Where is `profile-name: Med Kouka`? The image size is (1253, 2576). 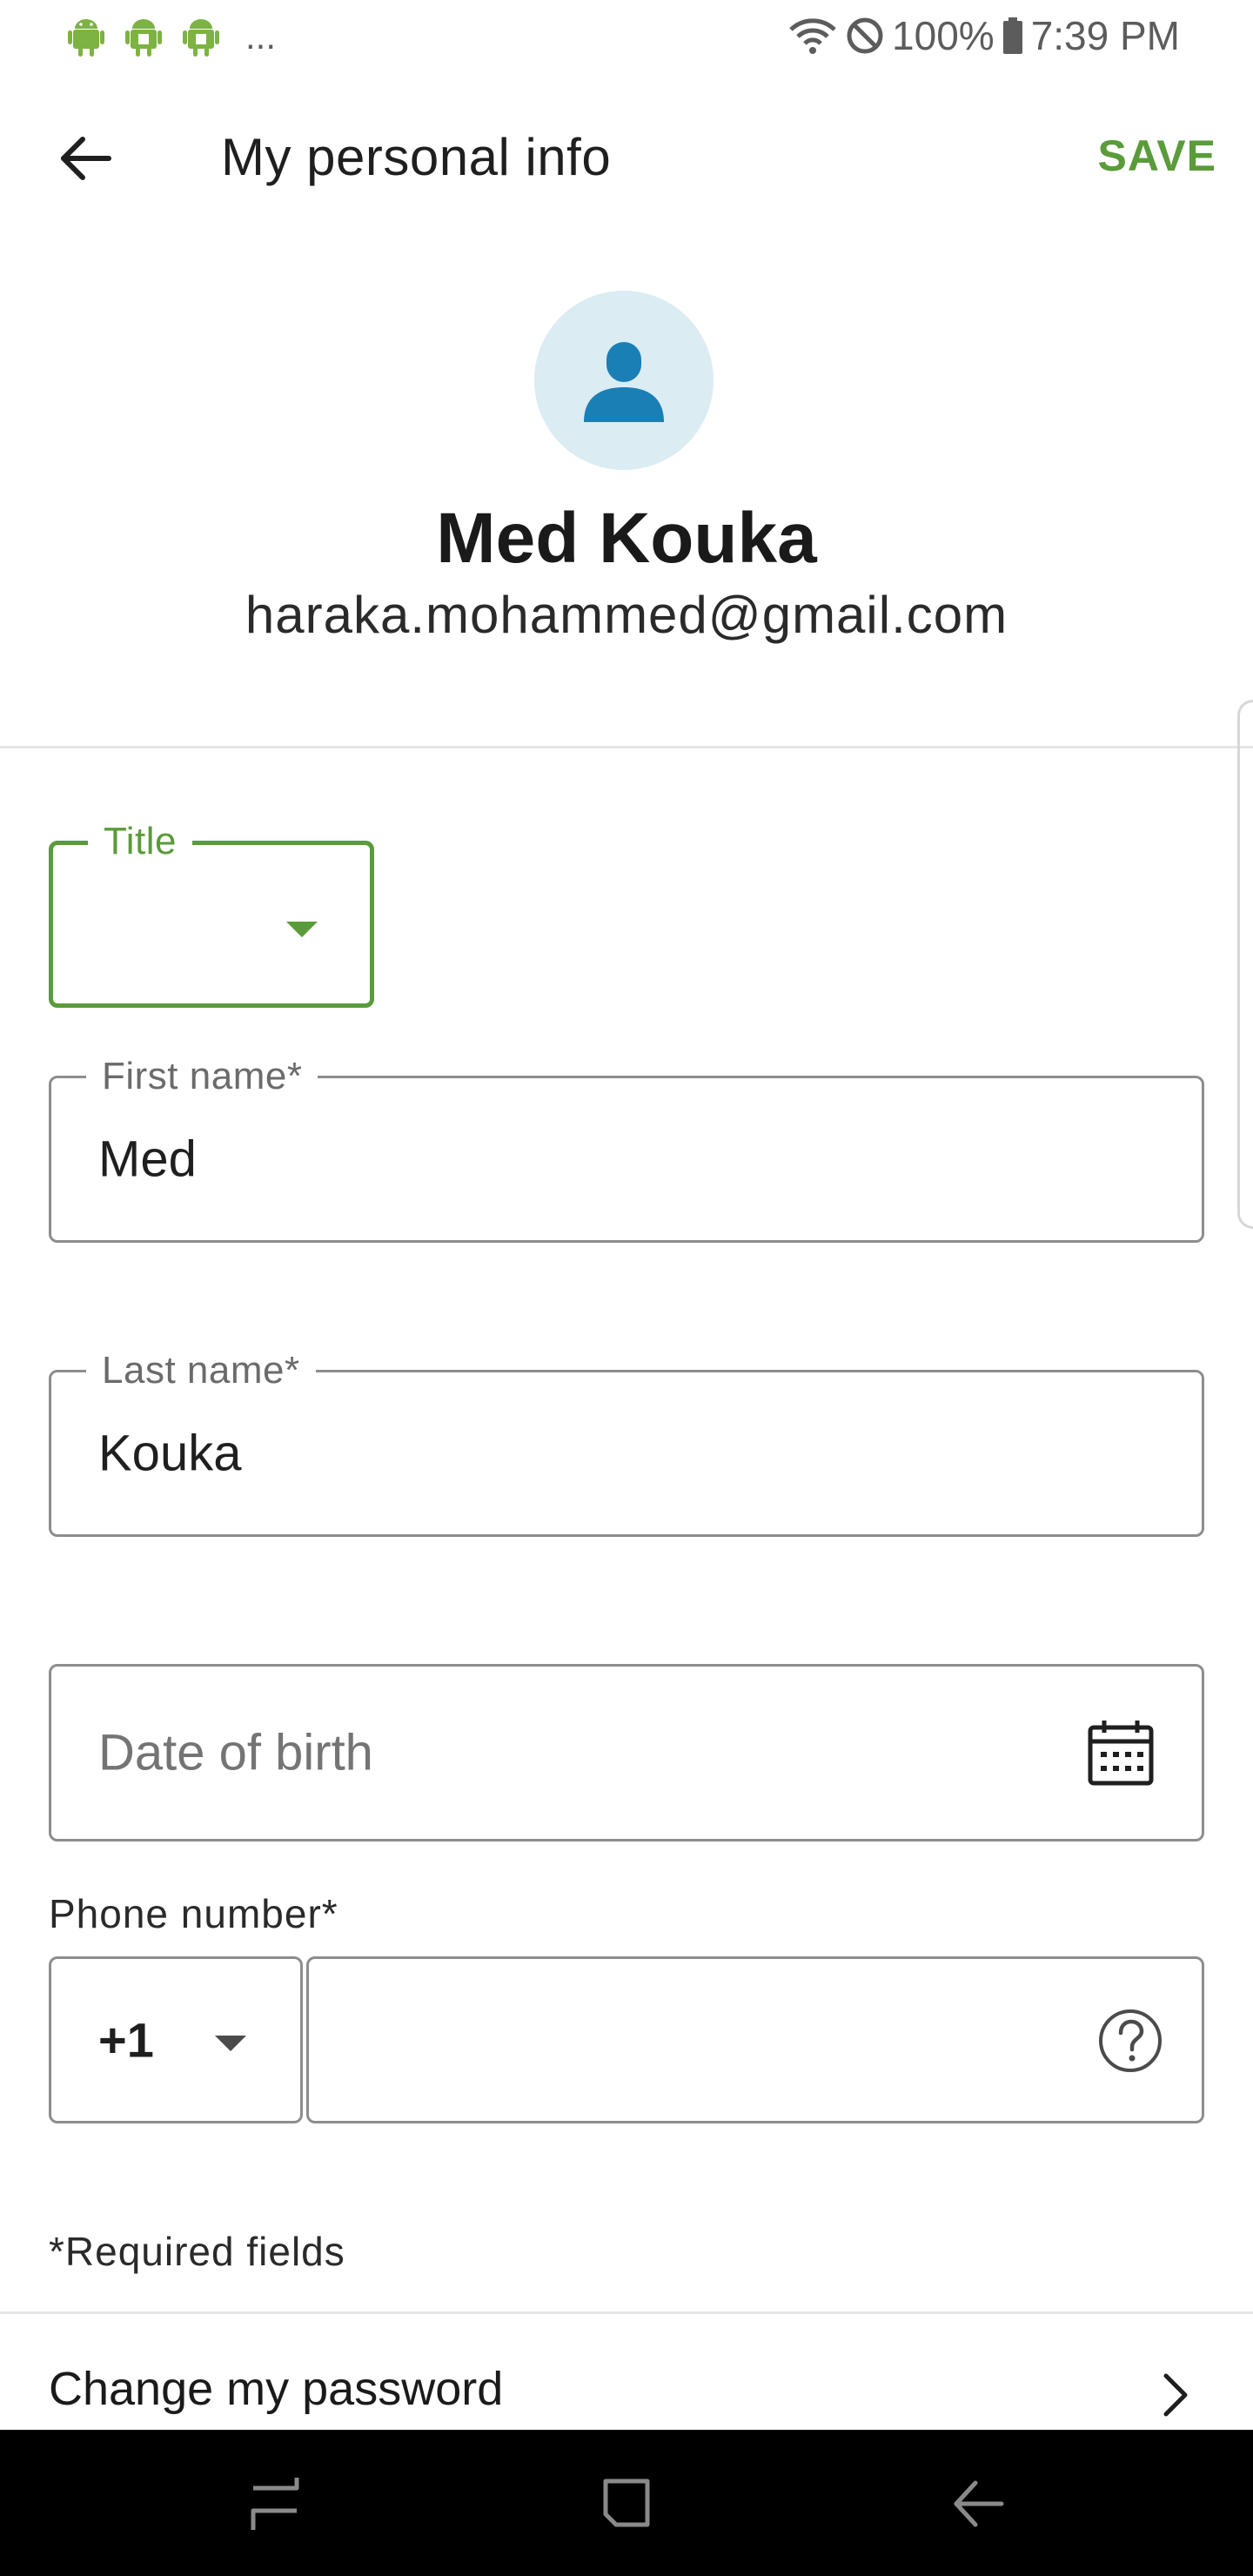
profile-name: Med Kouka is located at coordinates (626, 538).